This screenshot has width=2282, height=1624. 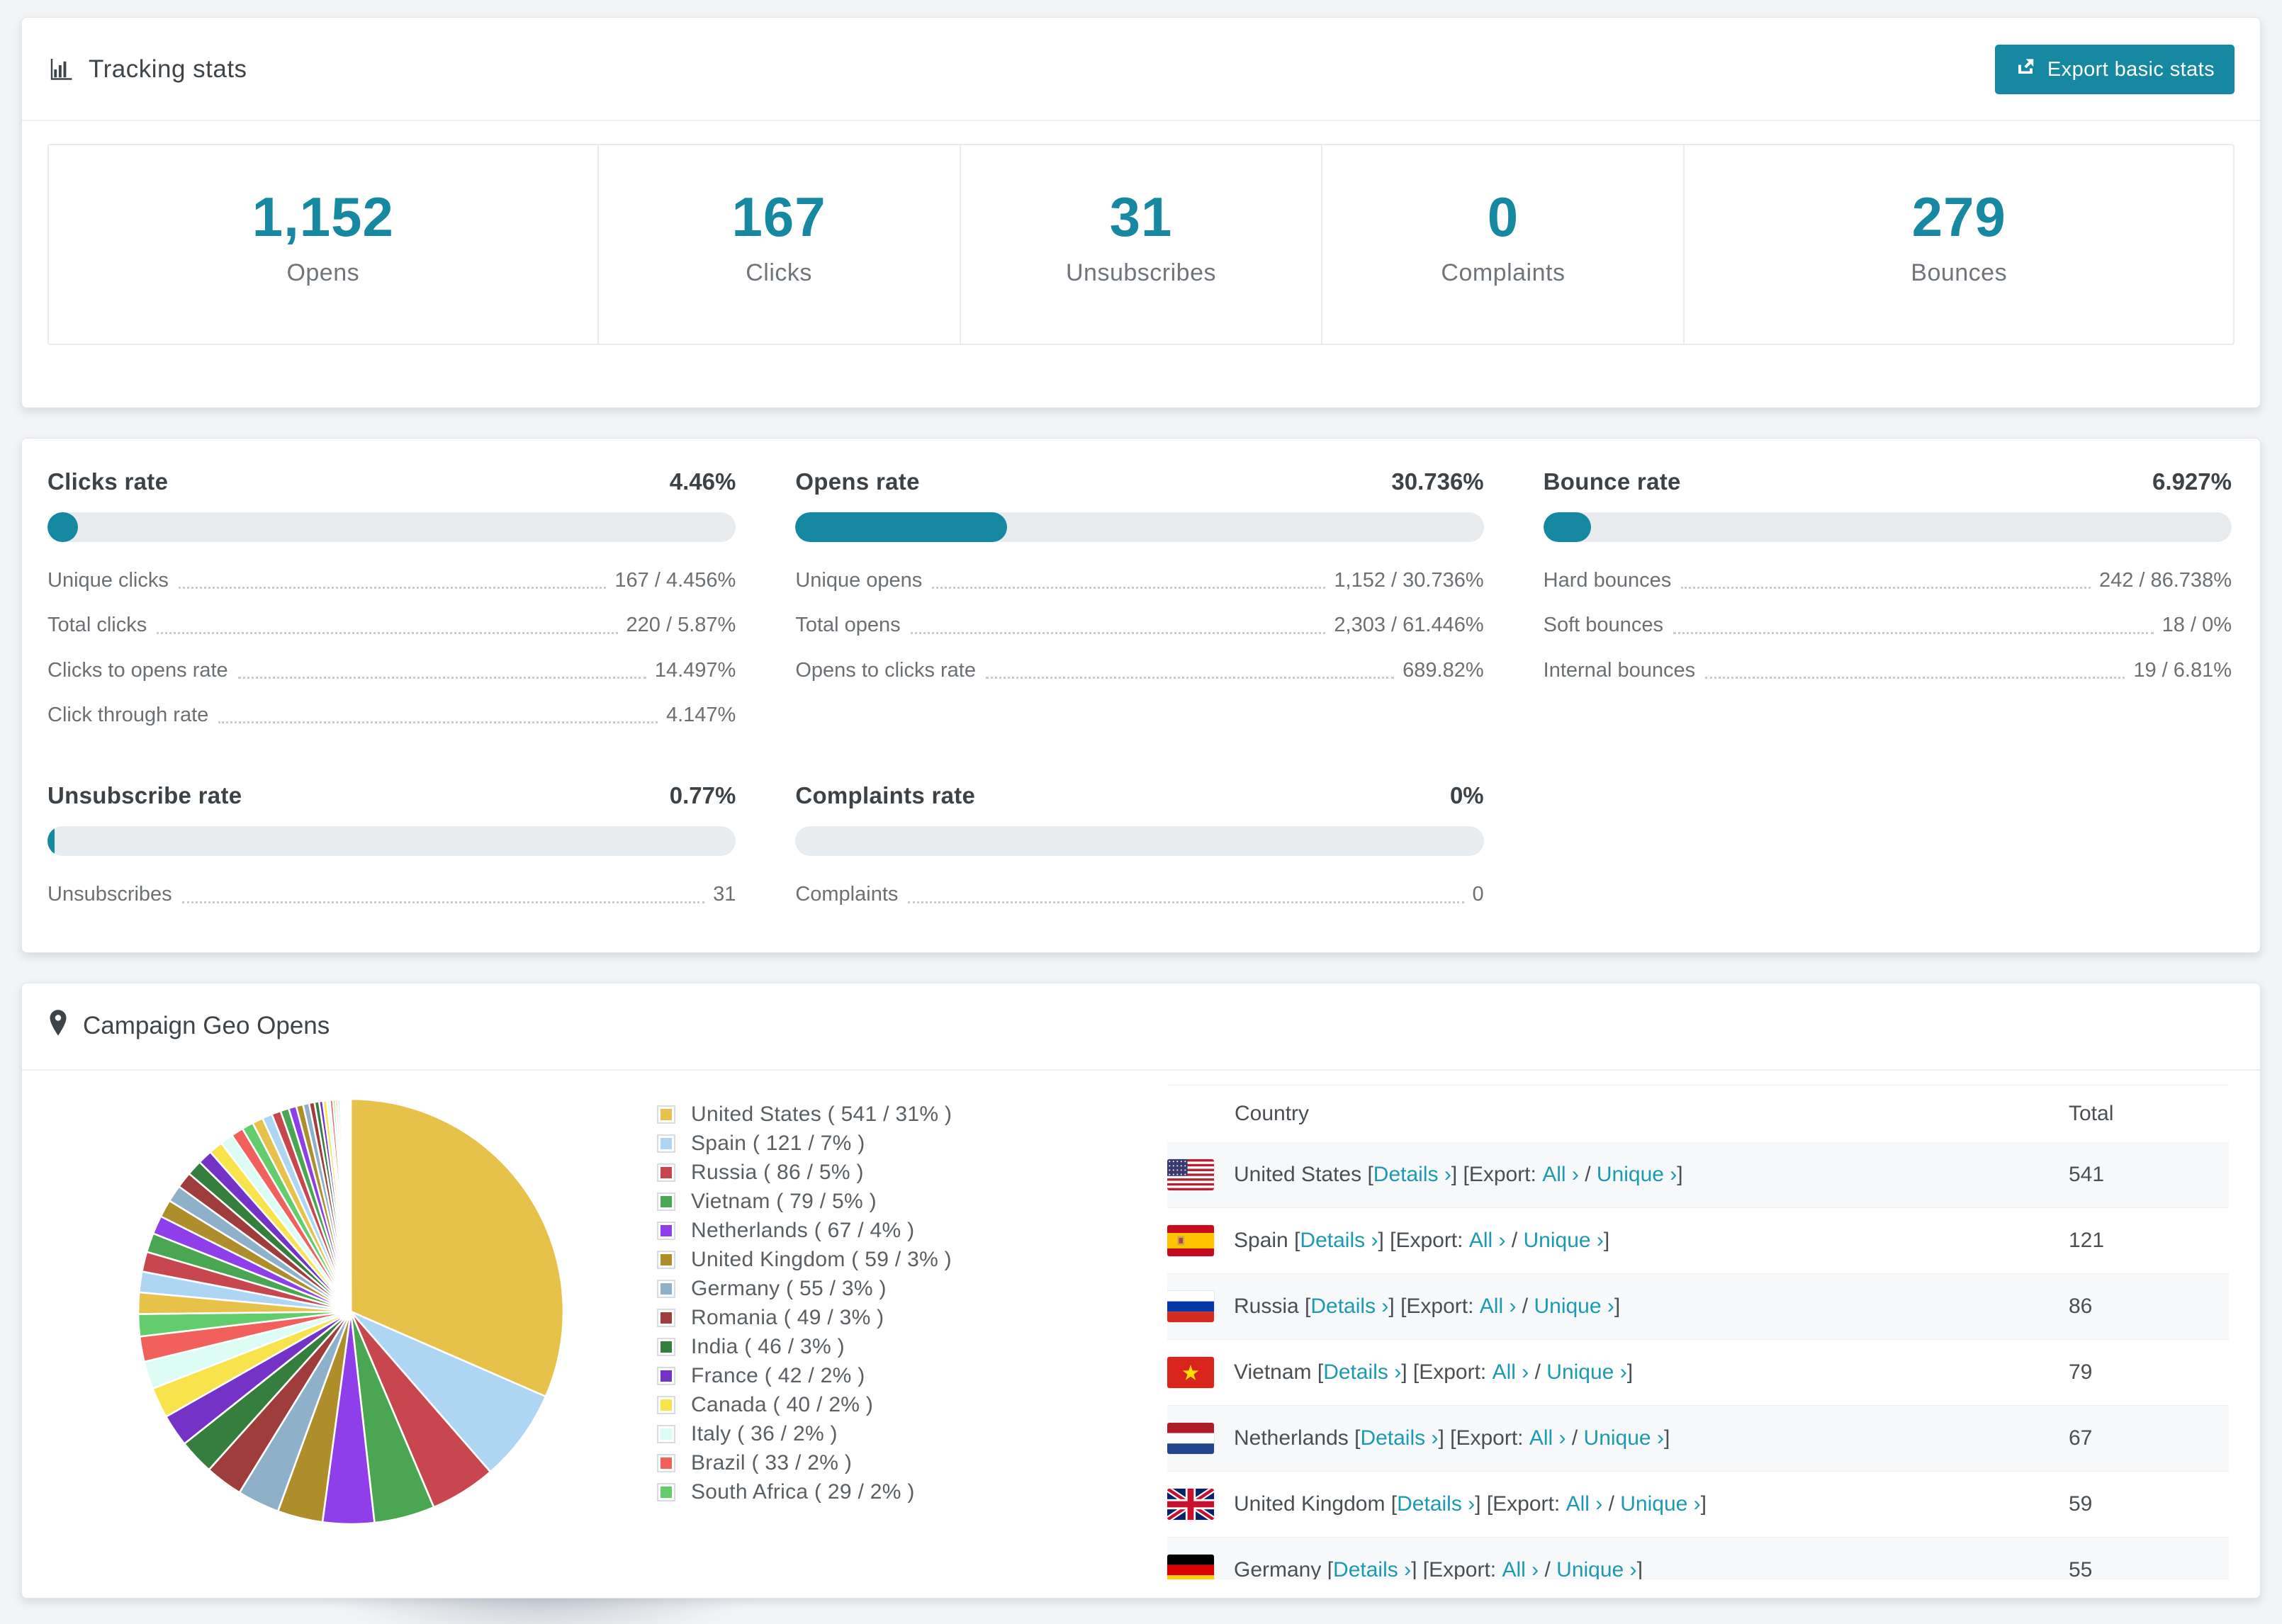 What do you see at coordinates (778, 1376) in the screenshot?
I see `legend-label: France ( 42 / 2% )` at bounding box center [778, 1376].